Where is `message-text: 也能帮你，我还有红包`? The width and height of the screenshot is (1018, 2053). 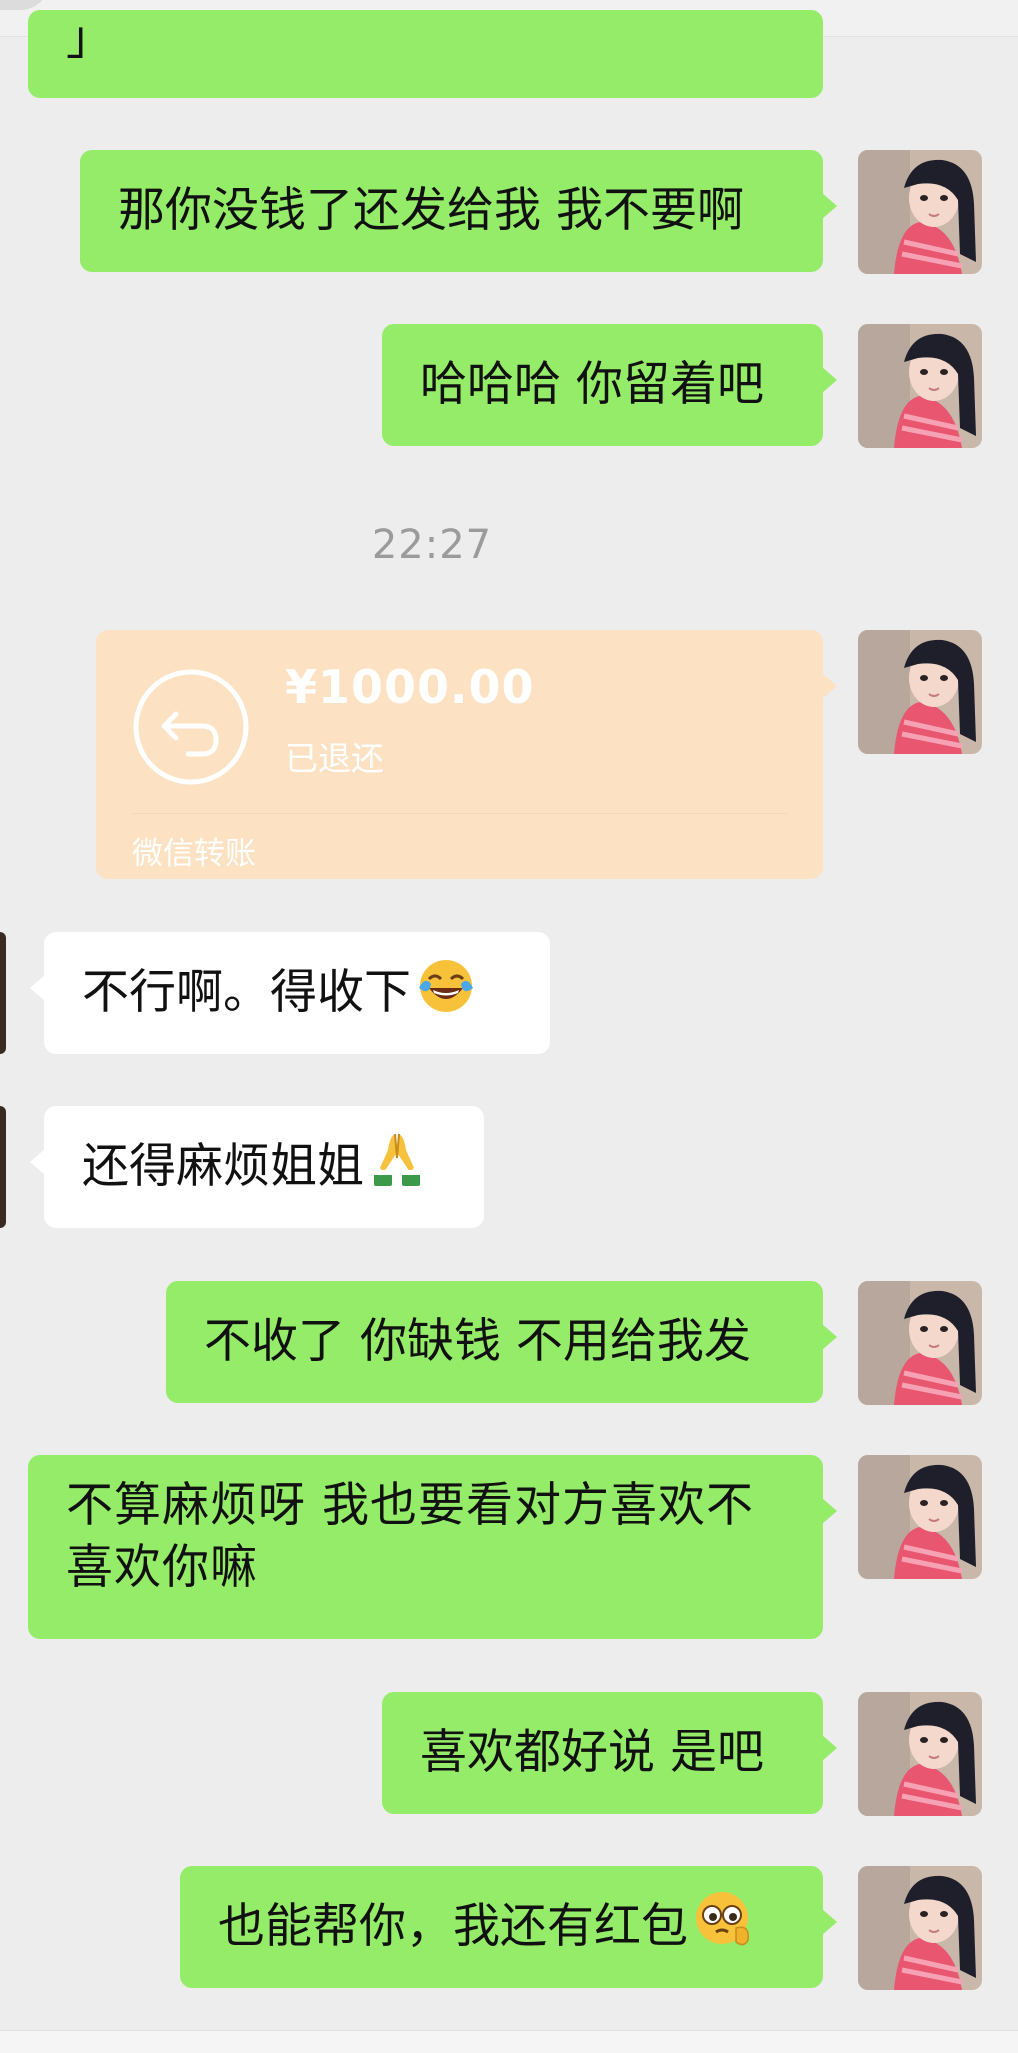 message-text: 也能帮你，我还有红包 is located at coordinates (453, 1926).